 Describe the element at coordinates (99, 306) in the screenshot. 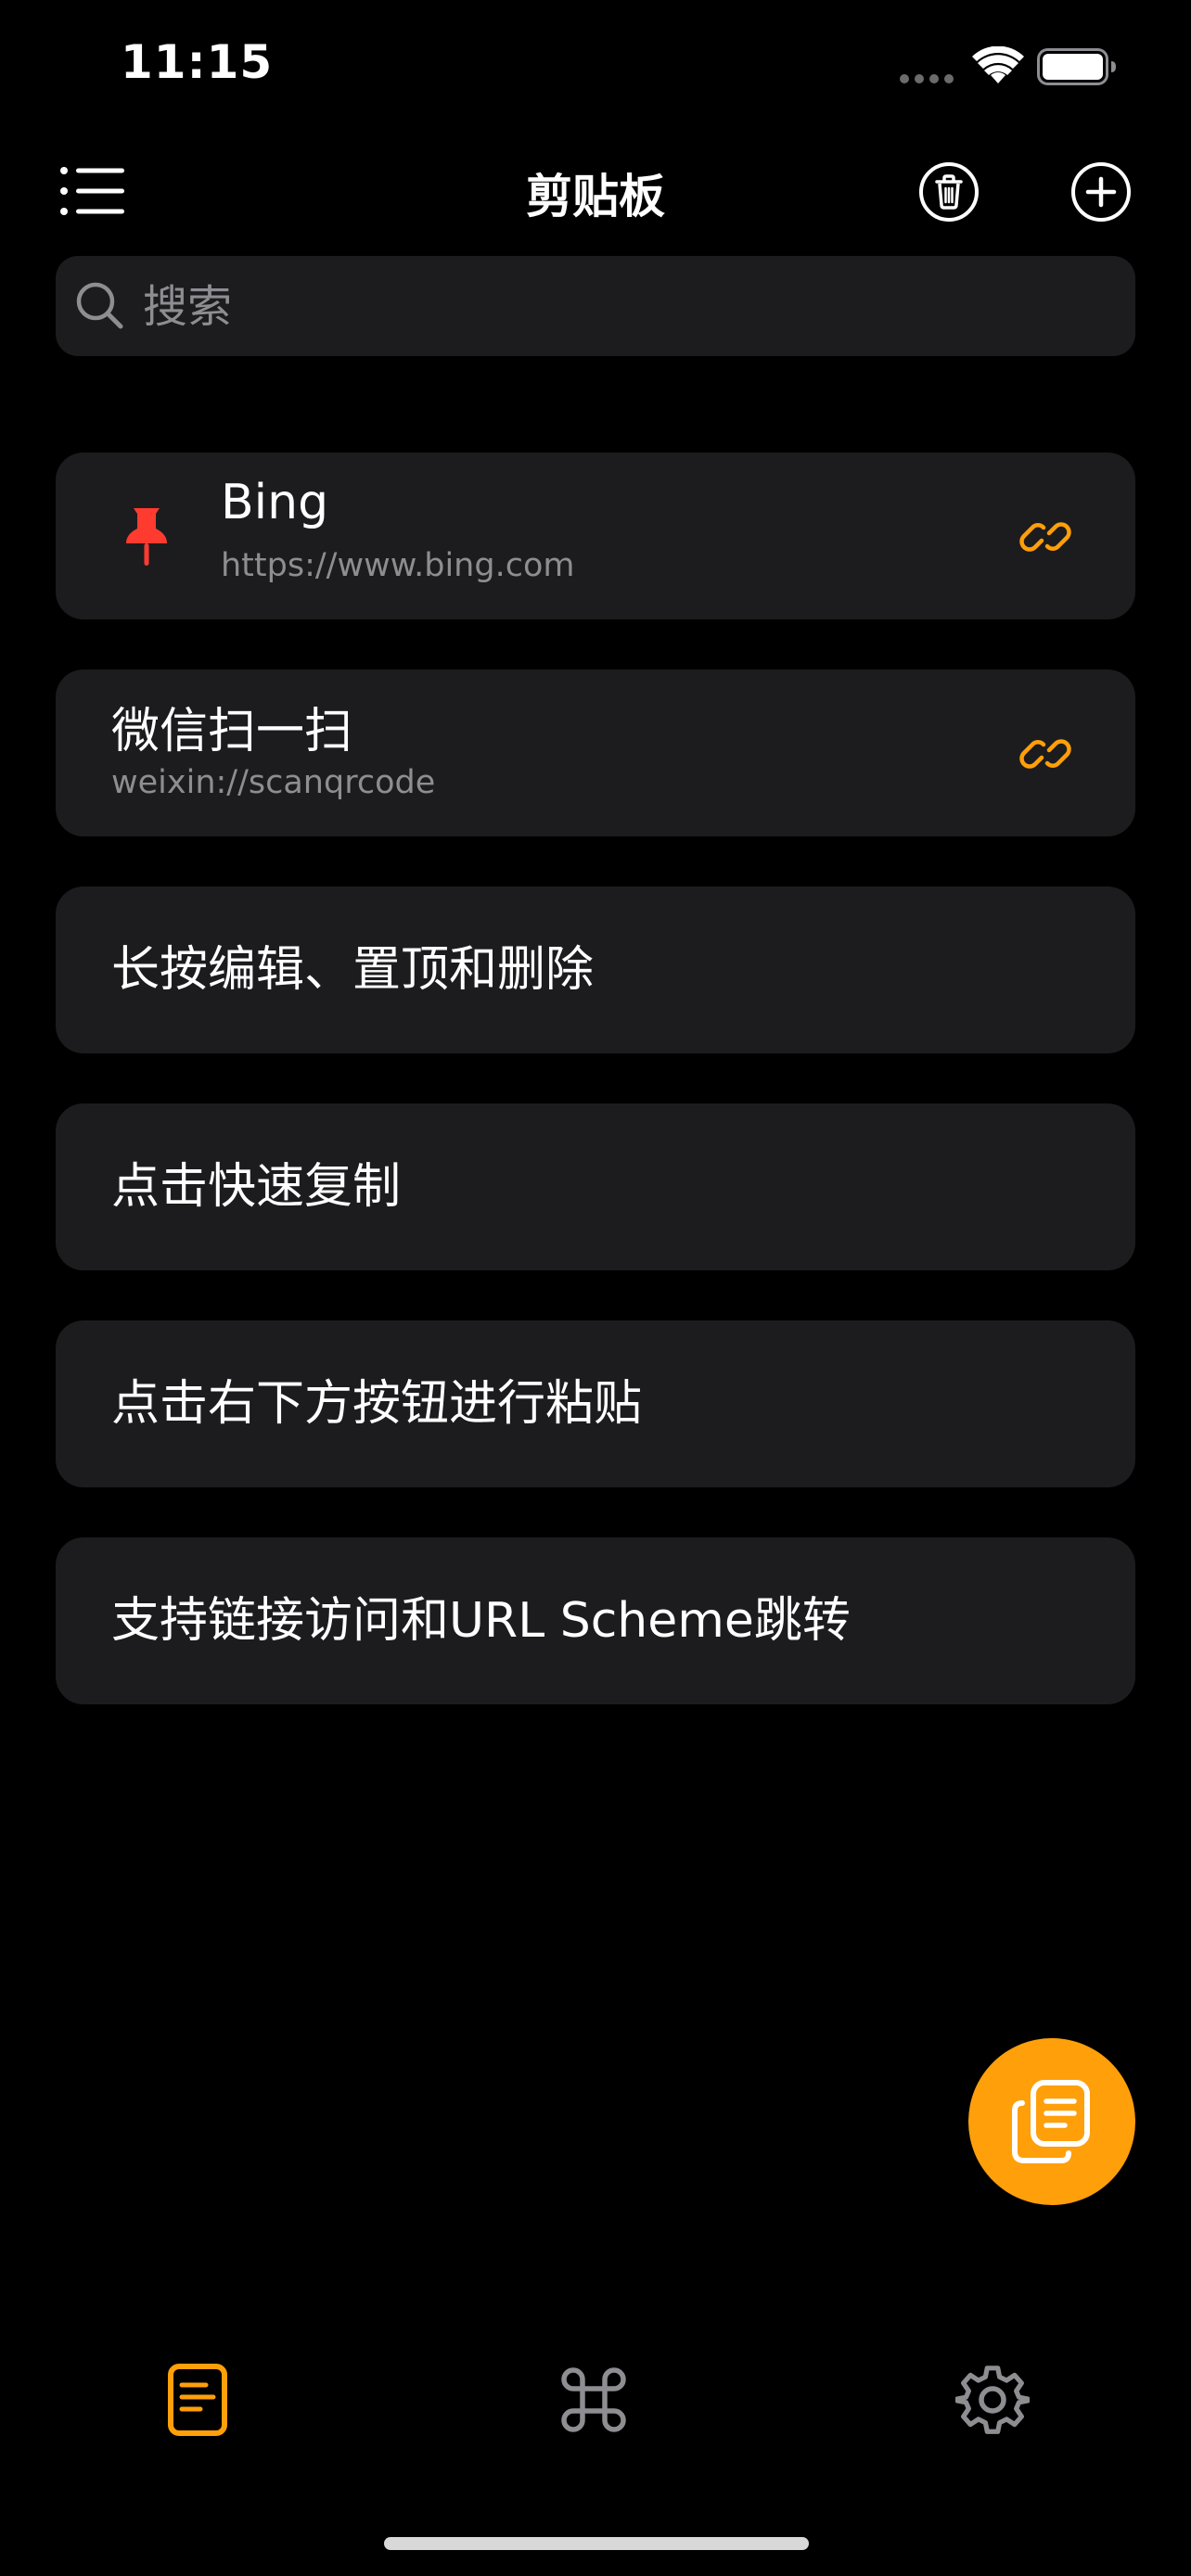

I see `search-icon` at that location.